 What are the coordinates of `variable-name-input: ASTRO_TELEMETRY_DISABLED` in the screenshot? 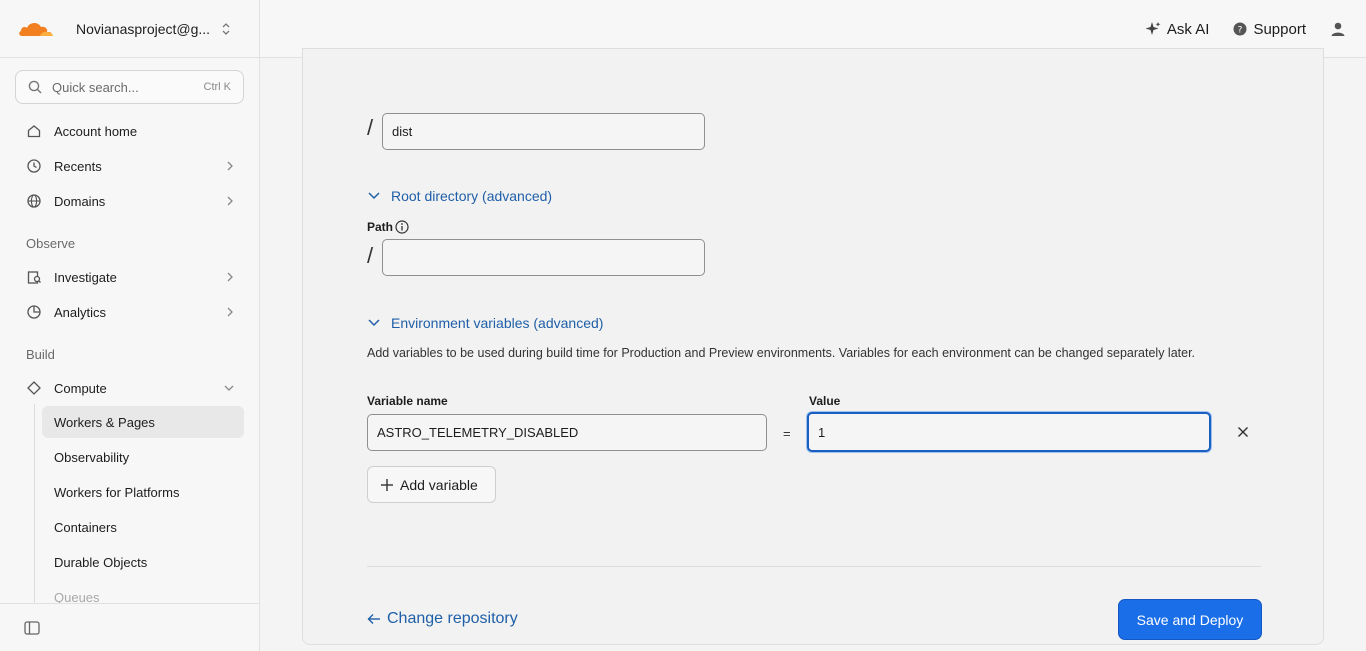 It's located at (567, 432).